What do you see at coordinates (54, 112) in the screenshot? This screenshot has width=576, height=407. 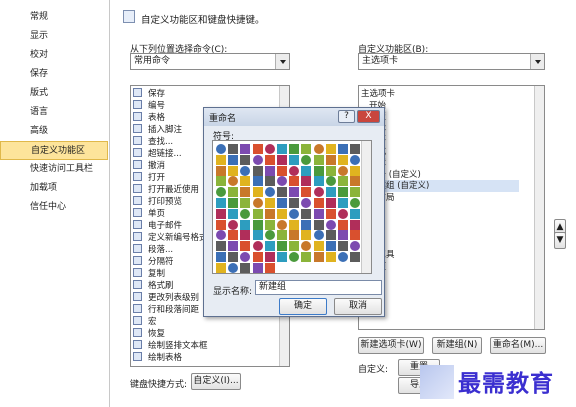 I see `nav-item: 语言` at bounding box center [54, 112].